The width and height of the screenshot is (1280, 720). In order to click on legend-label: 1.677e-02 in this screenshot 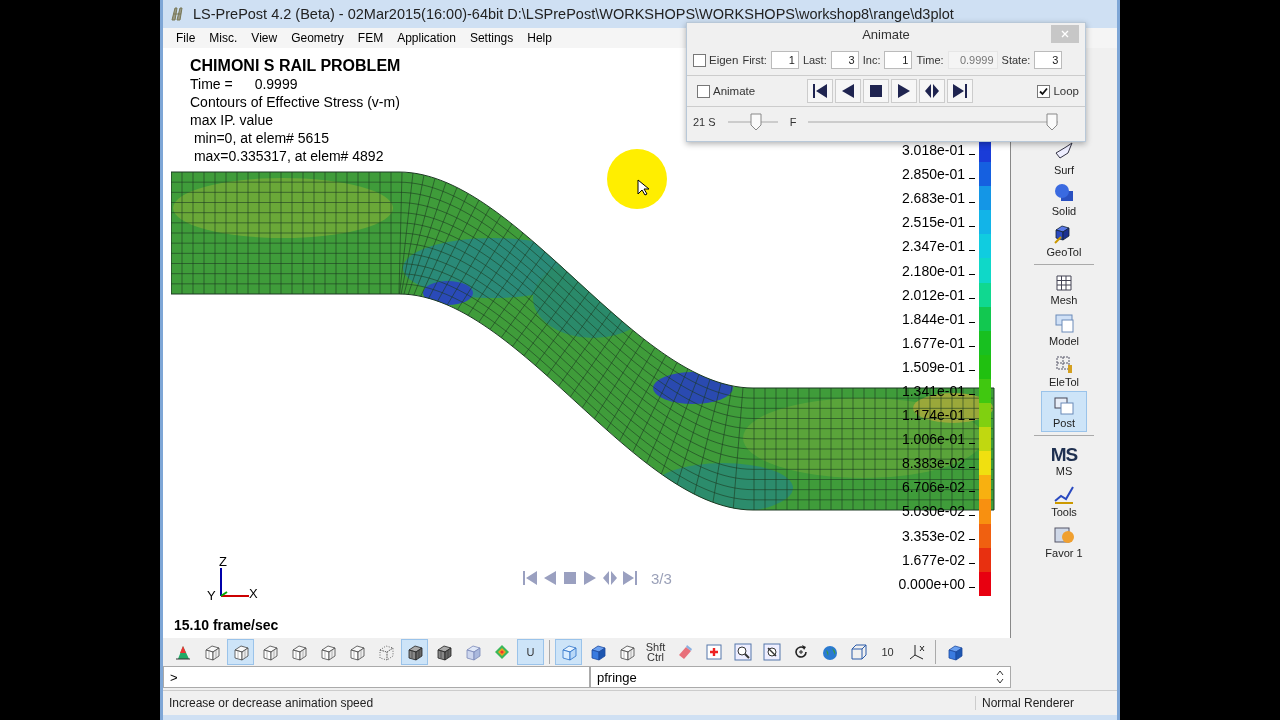, I will do `click(932, 559)`.